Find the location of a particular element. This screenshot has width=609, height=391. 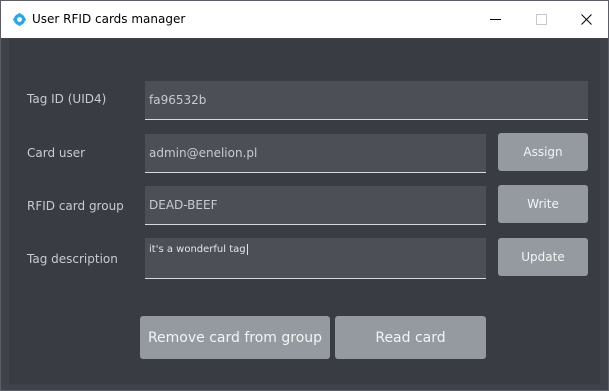

tag-description-value: it's a wonderful tag is located at coordinates (197, 249).